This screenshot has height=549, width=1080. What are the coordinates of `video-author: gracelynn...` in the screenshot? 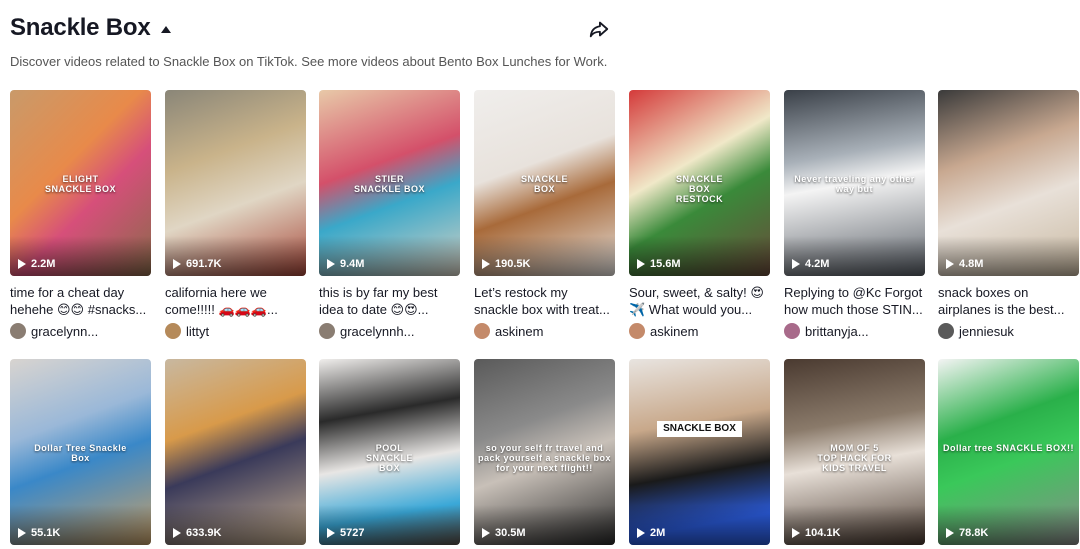 It's located at (80, 331).